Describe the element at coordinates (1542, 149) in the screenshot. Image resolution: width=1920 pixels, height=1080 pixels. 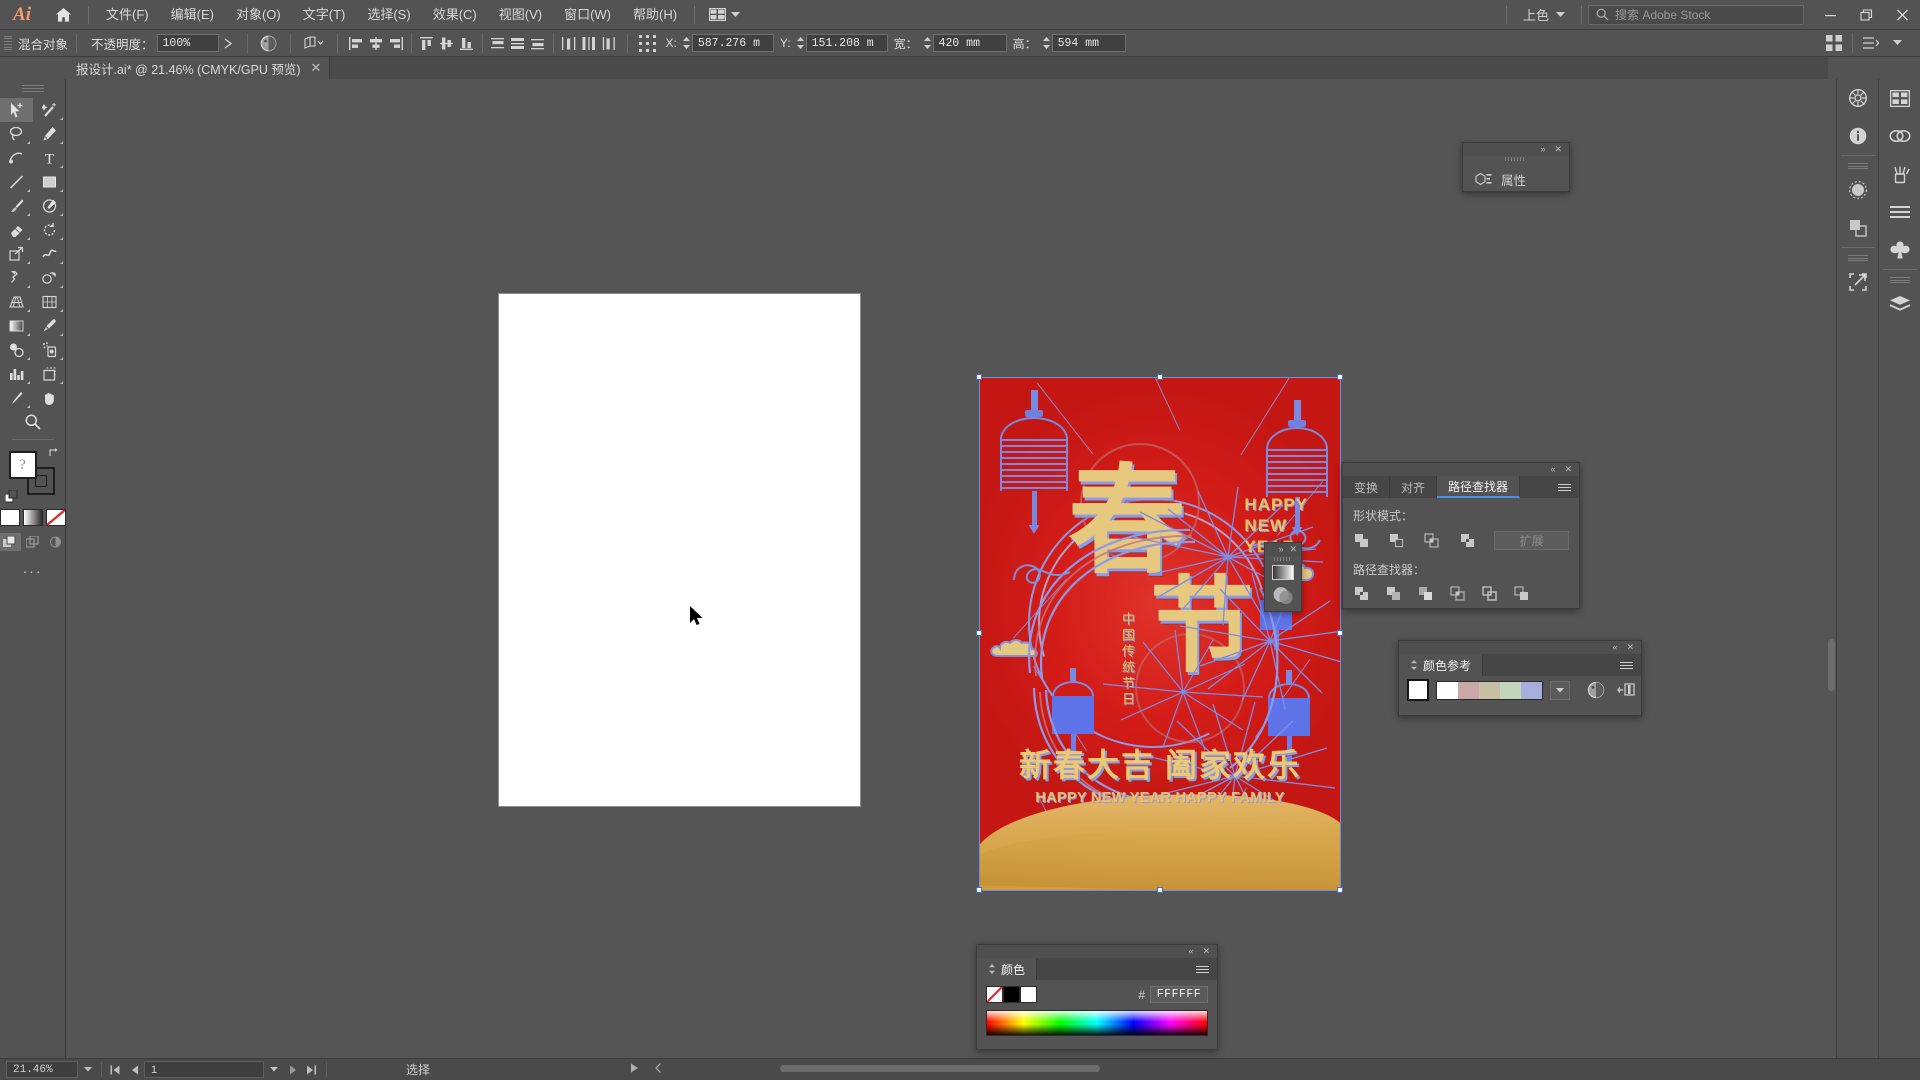
I see `collapse-icon: »` at that location.